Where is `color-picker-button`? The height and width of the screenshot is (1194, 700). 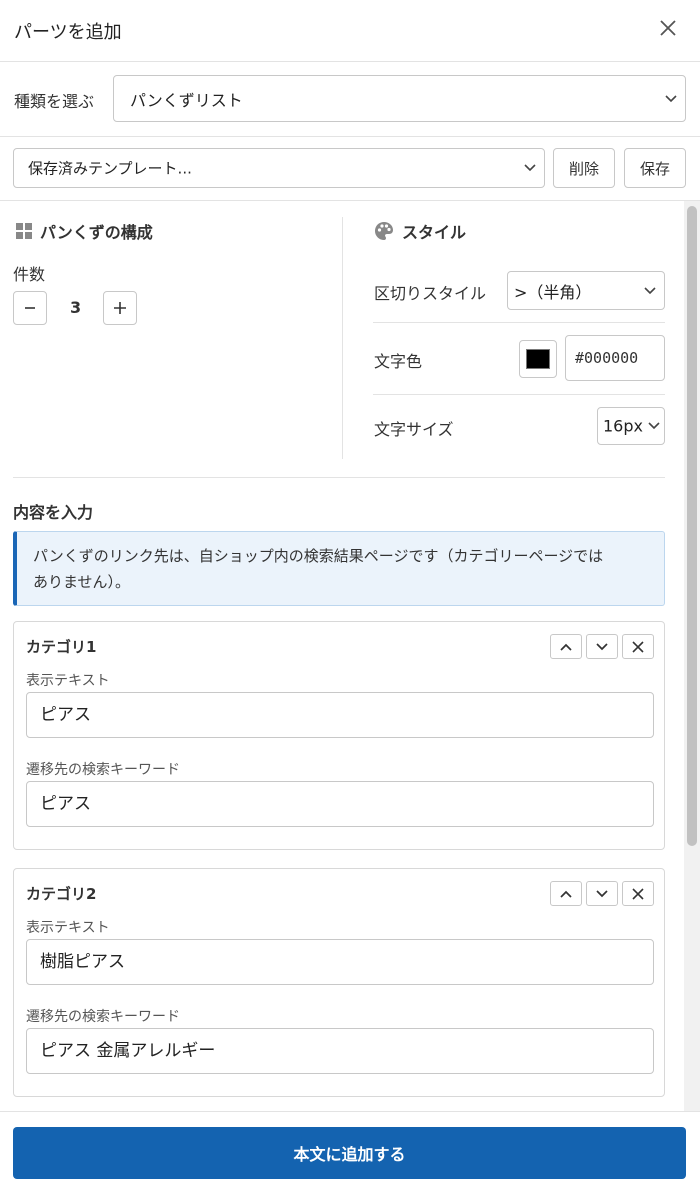 color-picker-button is located at coordinates (538, 359).